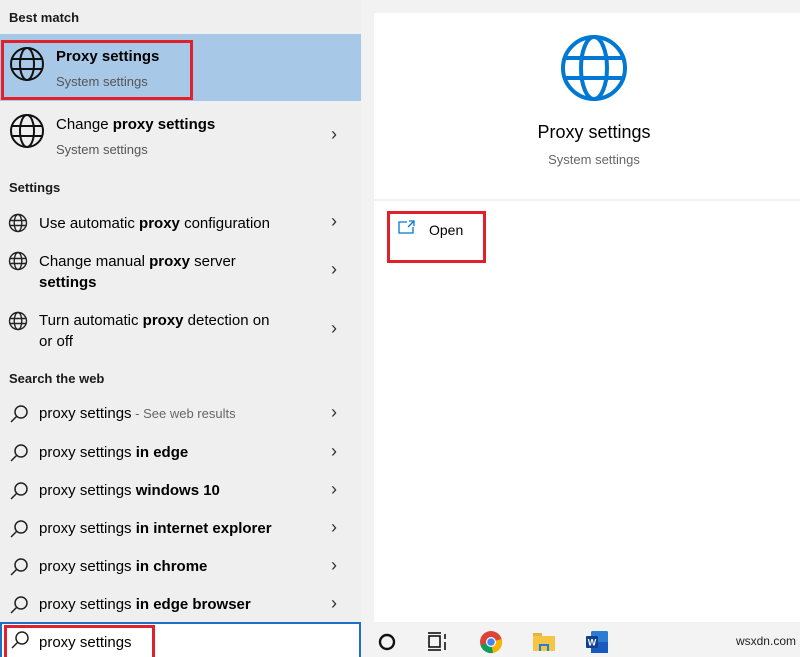  I want to click on item-label: Use automatic proxy configuration, so click(154, 223).